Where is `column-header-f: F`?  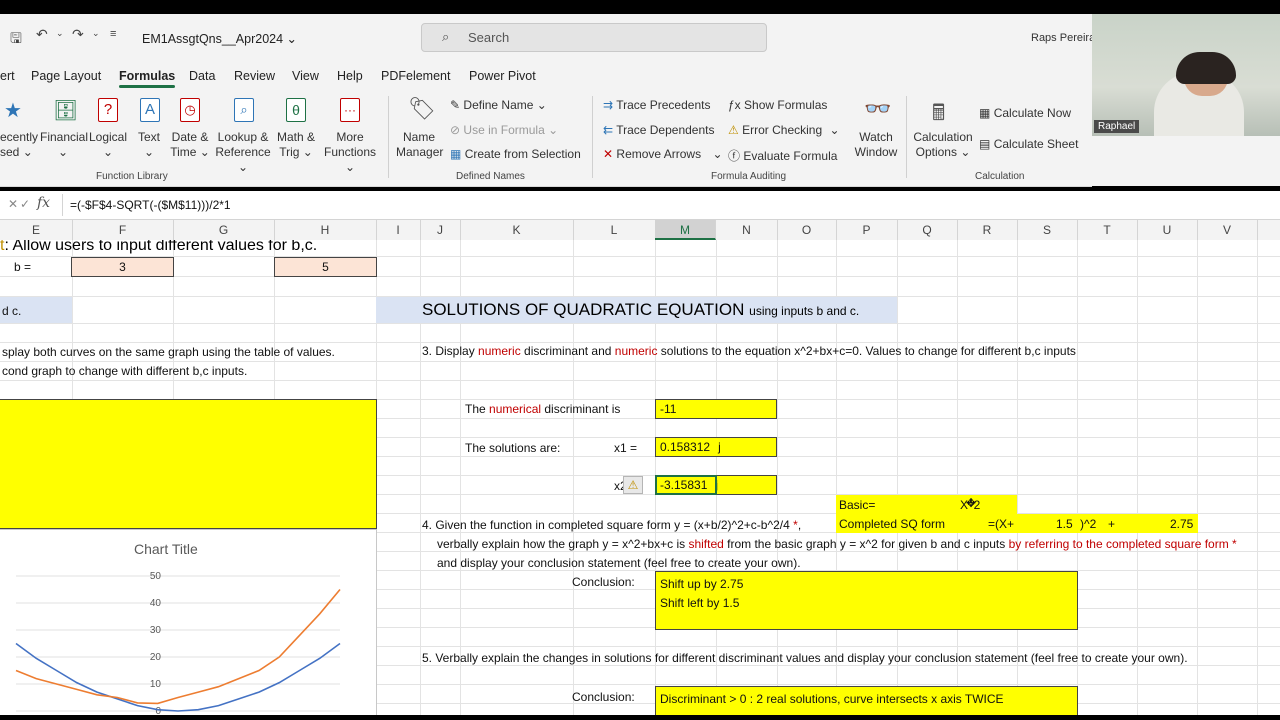
column-header-f: F is located at coordinates (123, 230).